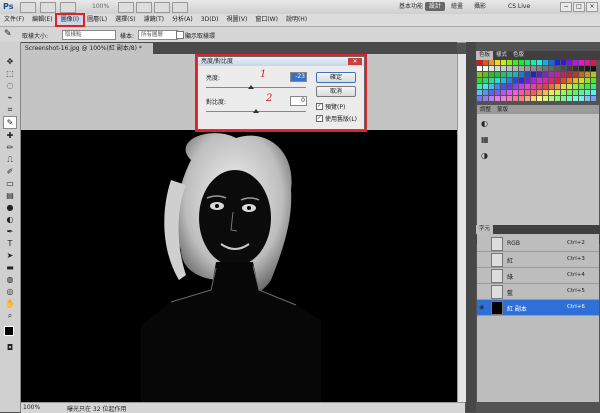 The width and height of the screenshot is (600, 413). Describe the element at coordinates (256, 87) in the screenshot. I see `brightness-slider-track` at that location.